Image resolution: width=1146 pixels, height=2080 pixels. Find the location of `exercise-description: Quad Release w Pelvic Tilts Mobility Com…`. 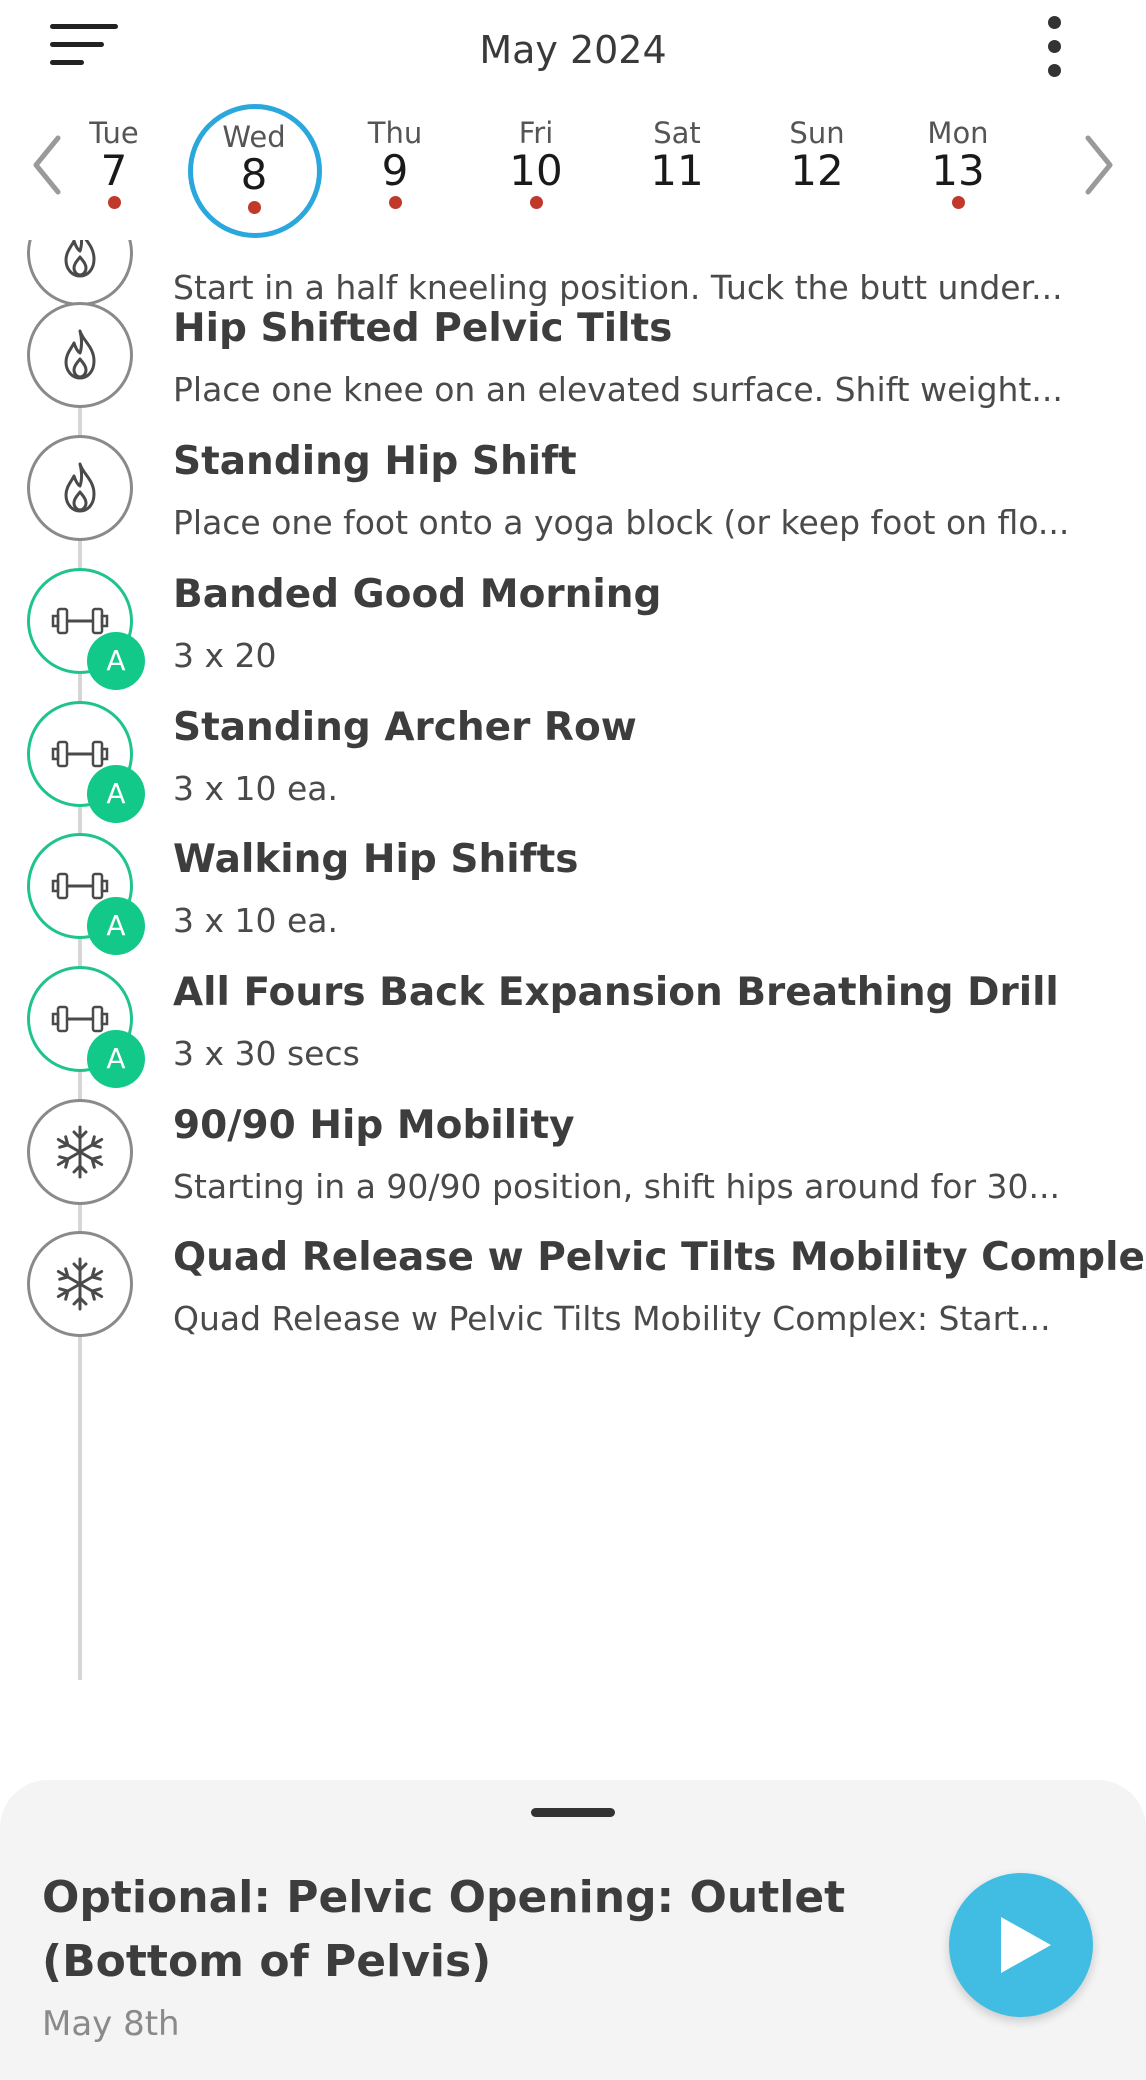

exercise-description: Quad Release w Pelvic Tilts Mobility Com… is located at coordinates (612, 1318).